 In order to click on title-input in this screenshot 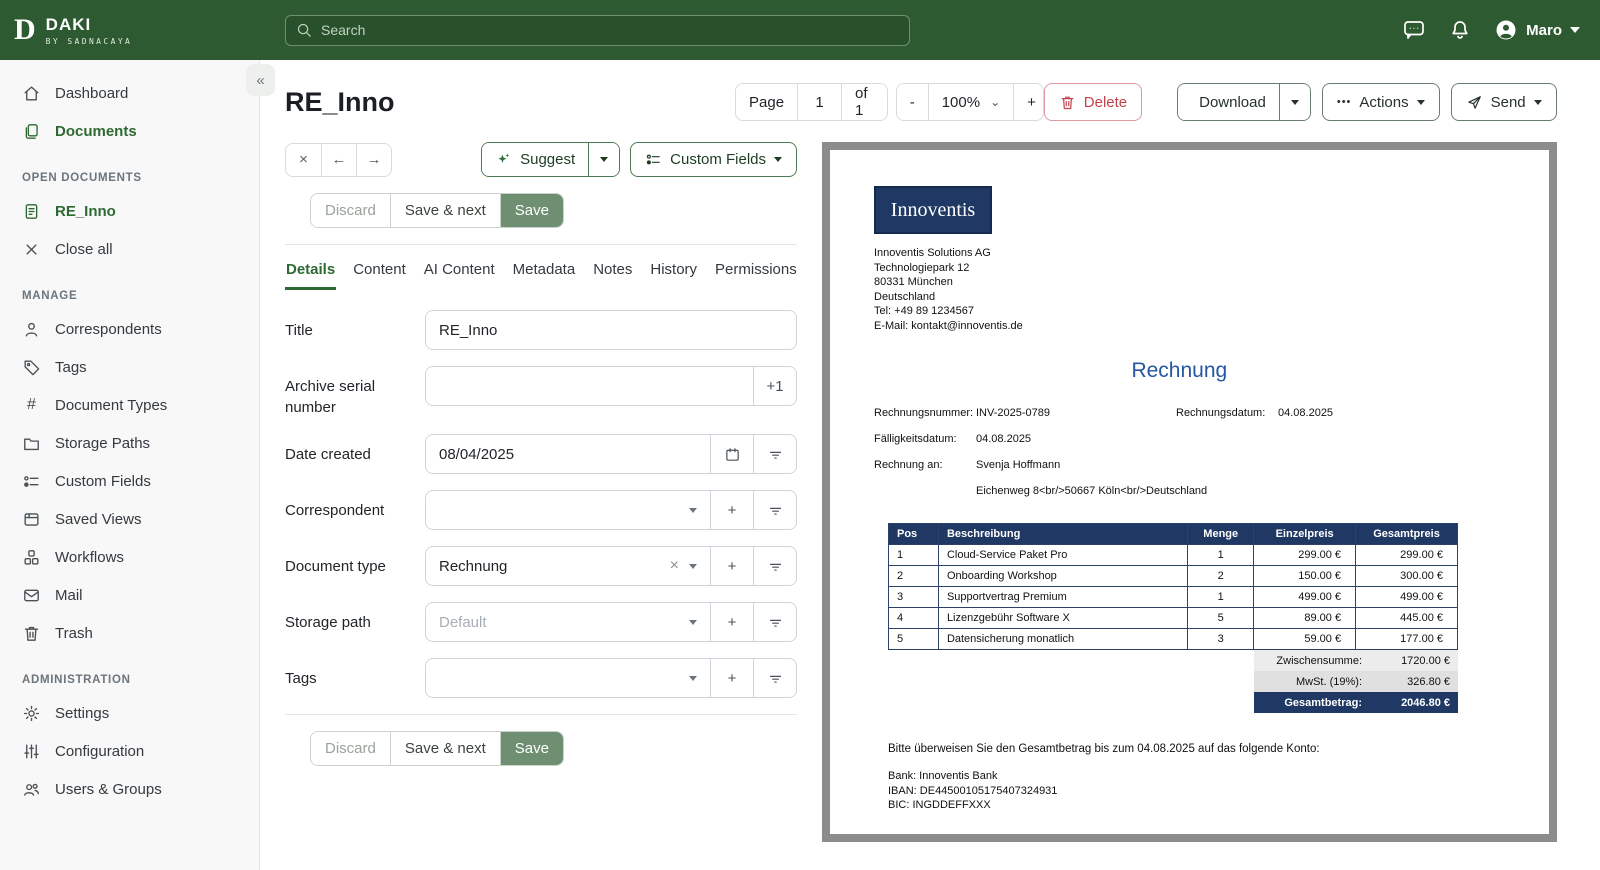, I will do `click(611, 330)`.